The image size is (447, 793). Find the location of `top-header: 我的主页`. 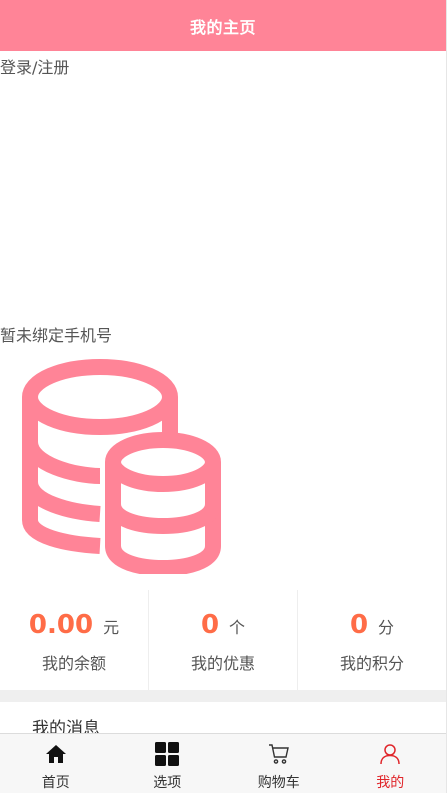

top-header: 我的主页 is located at coordinates (223, 25).